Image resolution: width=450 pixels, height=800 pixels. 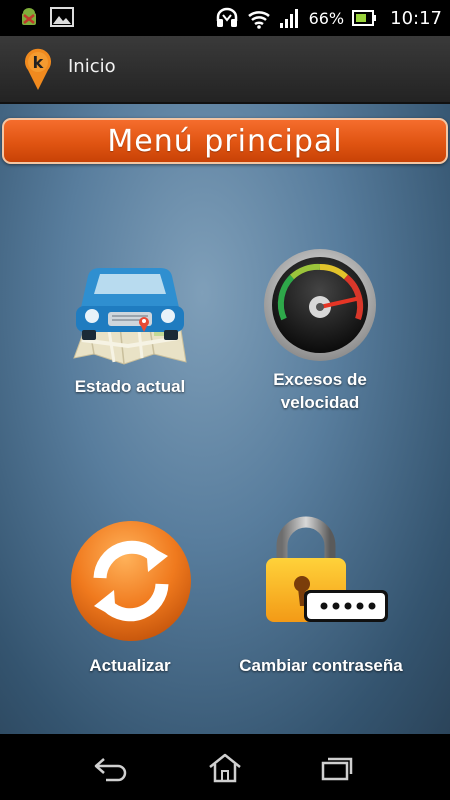 I want to click on padlock-password-icon, so click(x=327, y=569).